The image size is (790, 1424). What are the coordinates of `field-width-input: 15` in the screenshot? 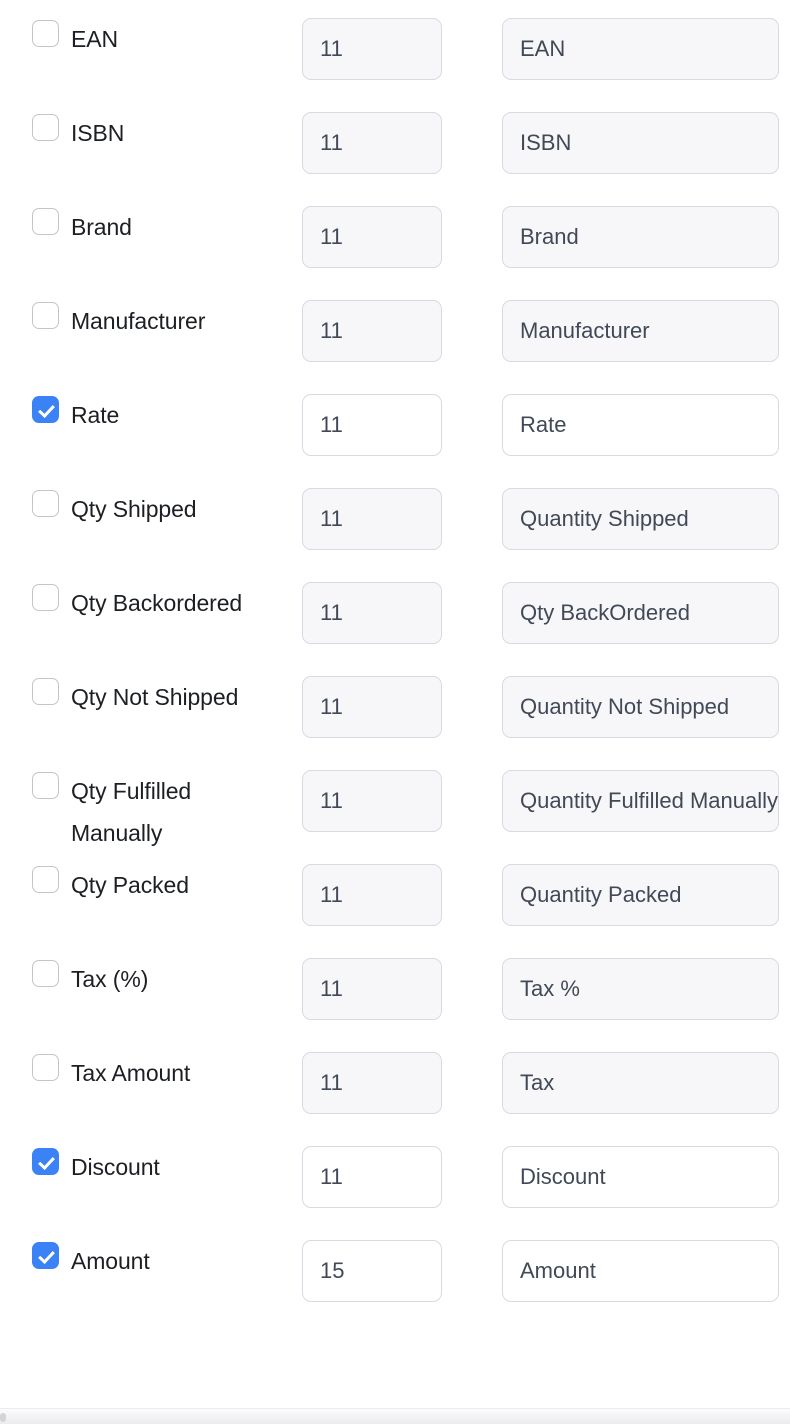 It's located at (372, 1271).